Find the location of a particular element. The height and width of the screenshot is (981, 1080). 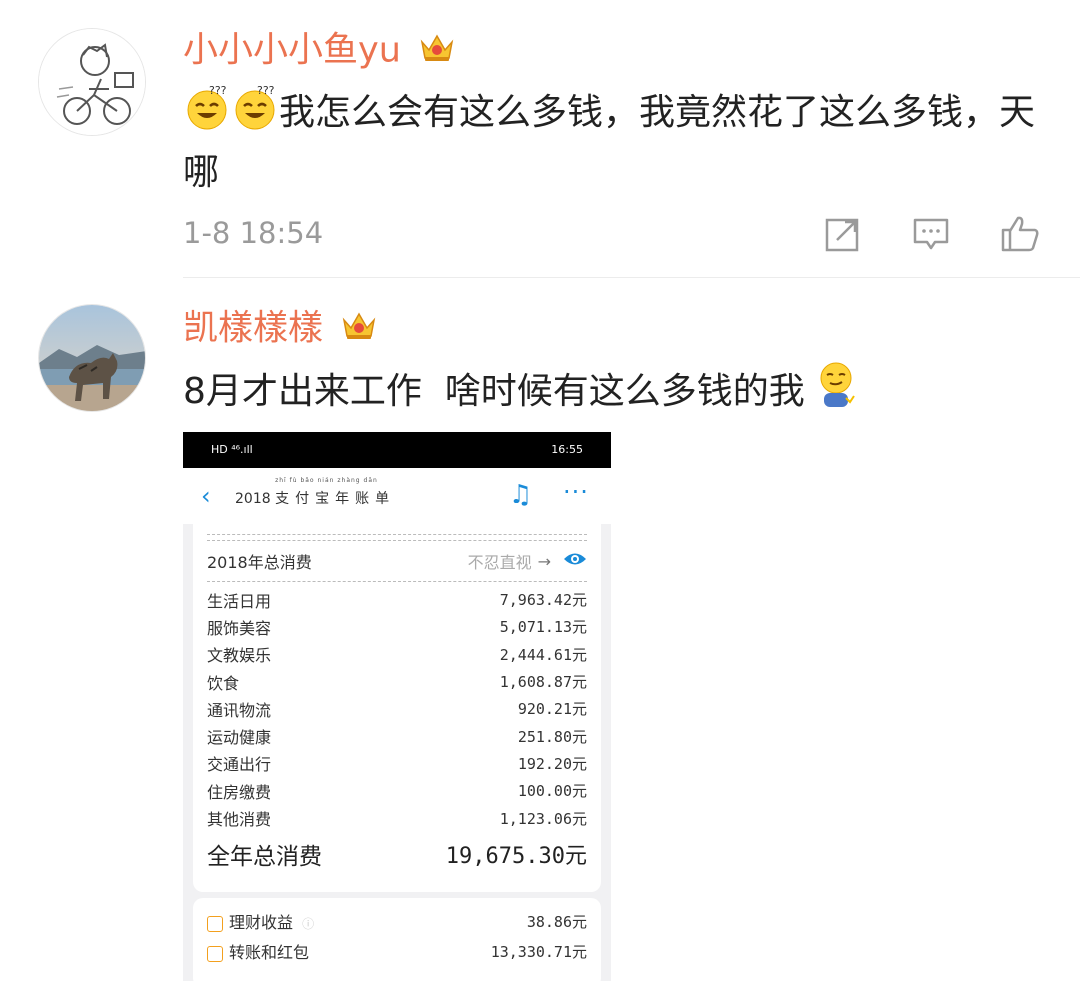

category-row: 生活日用 7,963.42元 is located at coordinates (397, 599).